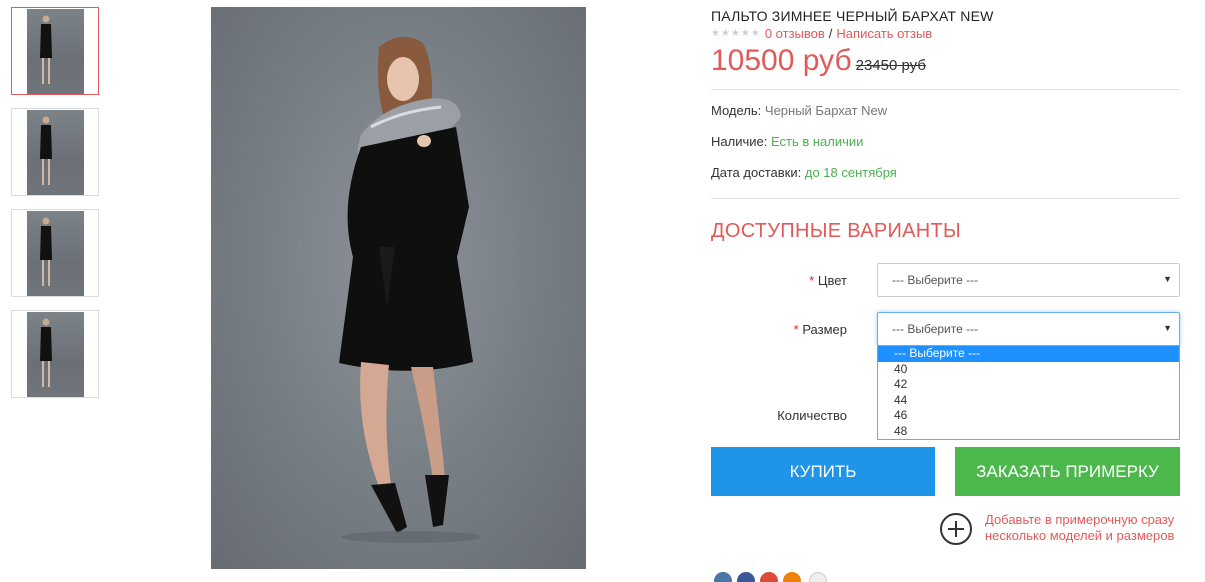 The image size is (1205, 582). I want to click on model-info: Модель: Черный Бархат New, so click(799, 110).